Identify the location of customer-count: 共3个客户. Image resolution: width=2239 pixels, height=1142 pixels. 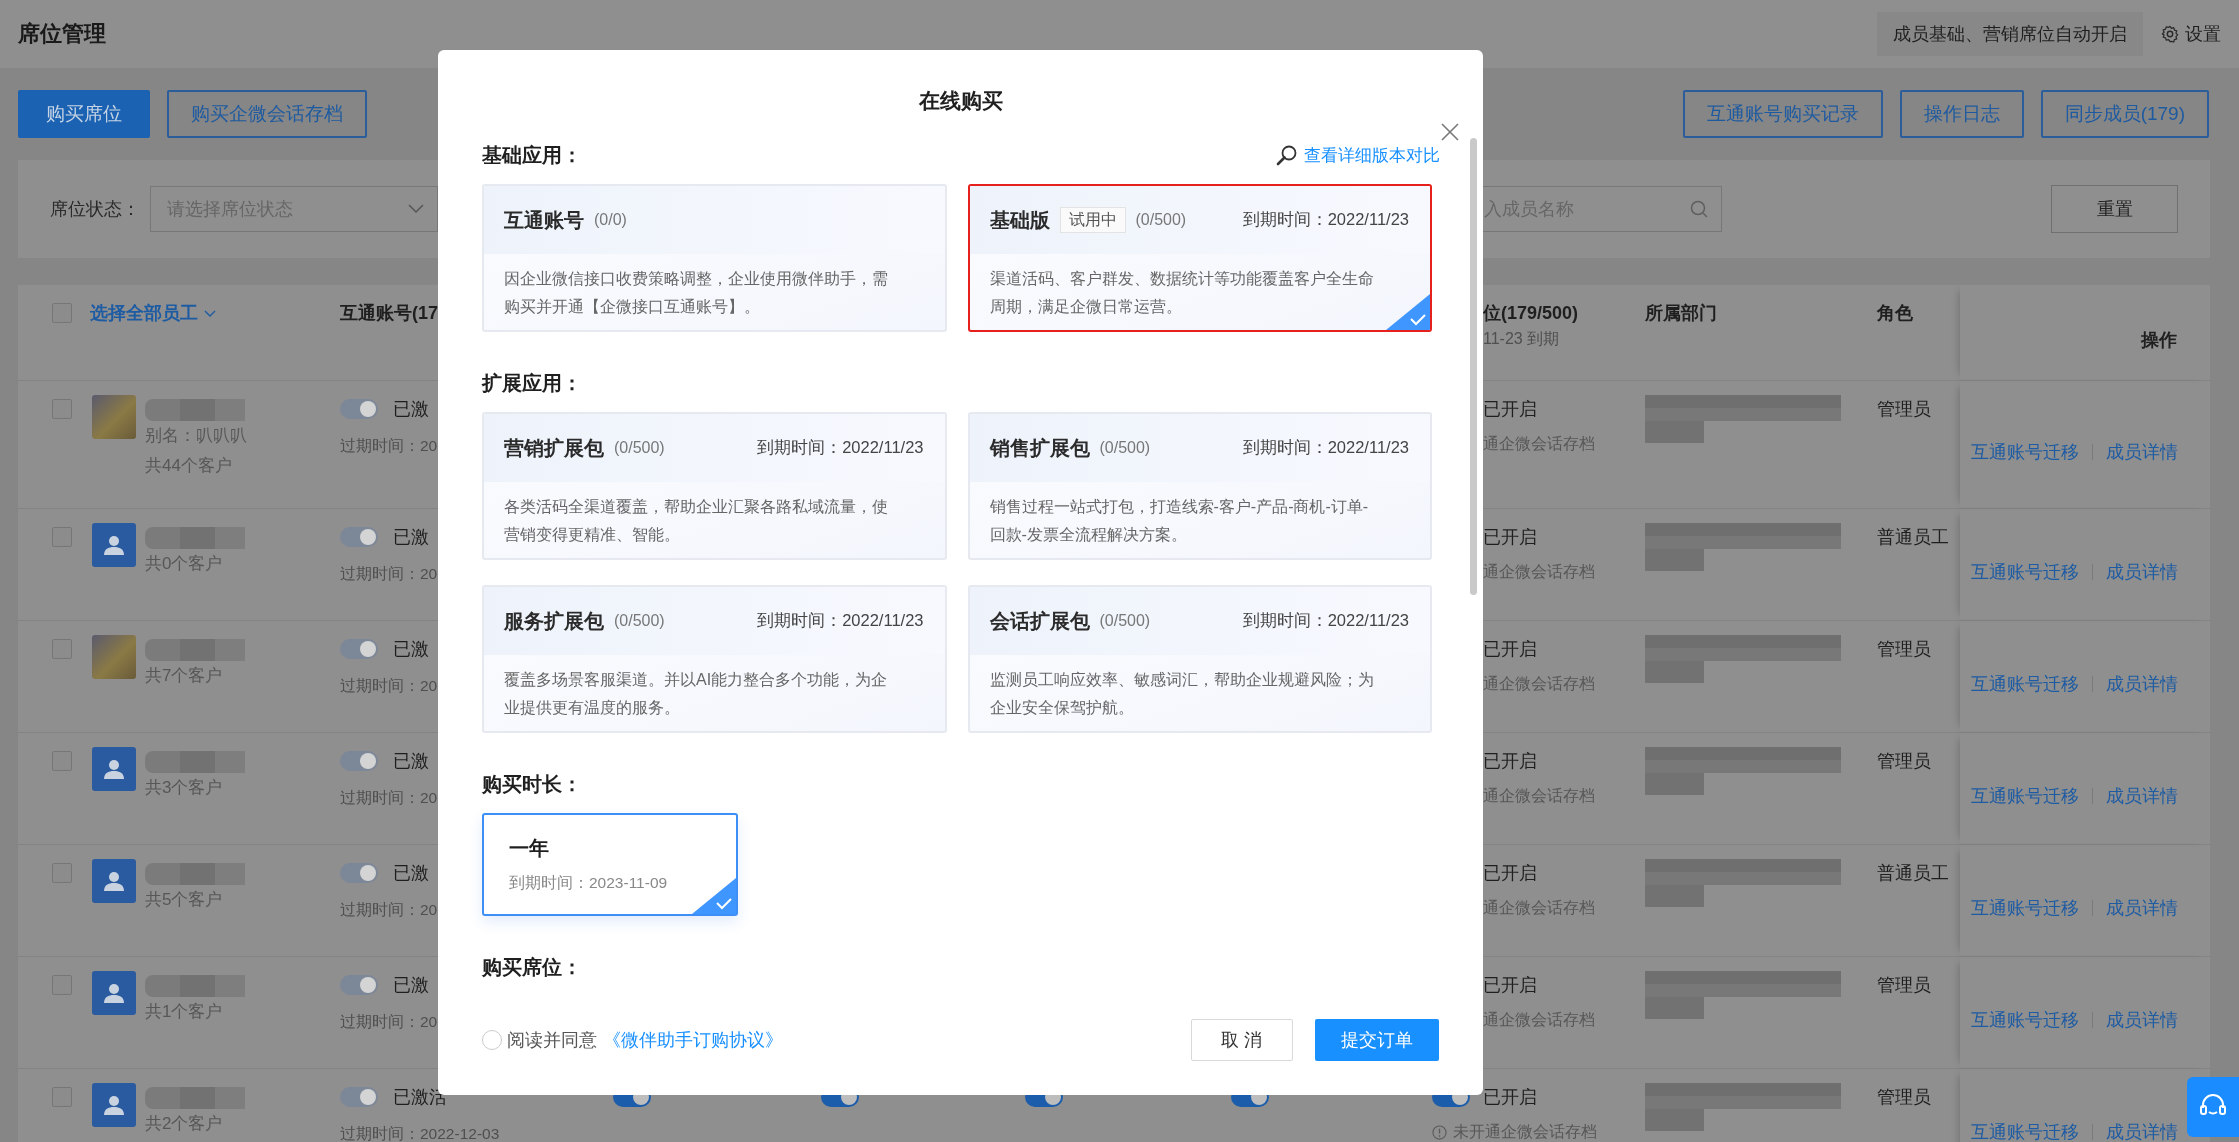
(184, 788).